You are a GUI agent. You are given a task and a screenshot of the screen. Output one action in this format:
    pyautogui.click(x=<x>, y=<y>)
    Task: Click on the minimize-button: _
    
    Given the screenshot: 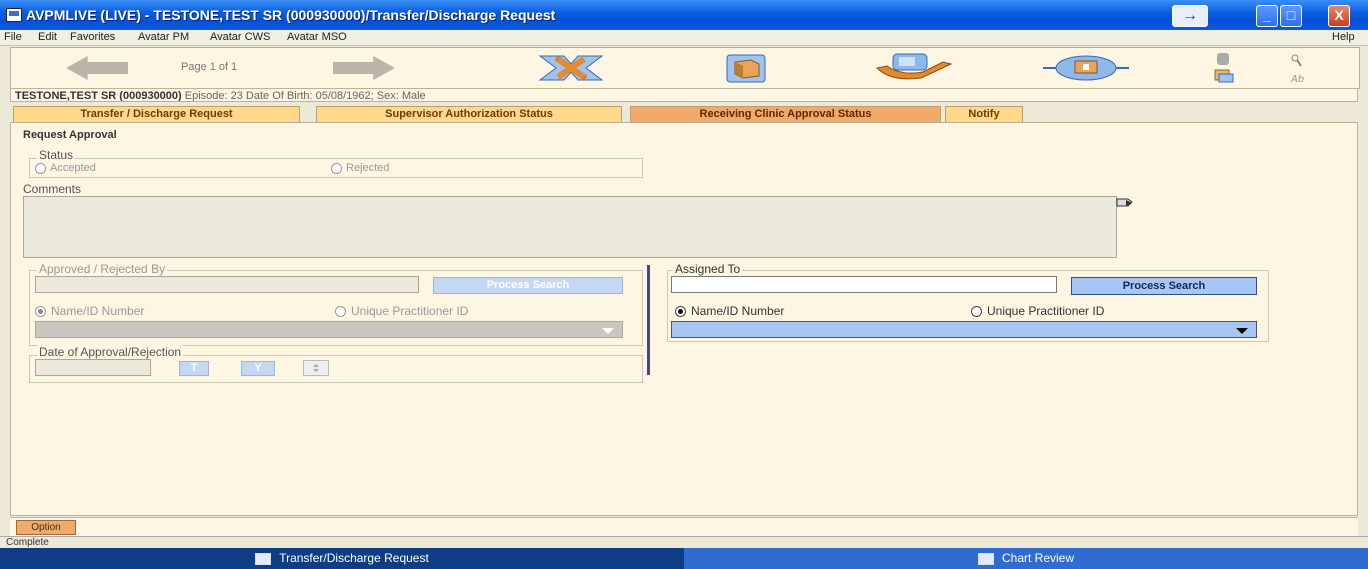 What is the action you would take?
    pyautogui.click(x=1267, y=16)
    